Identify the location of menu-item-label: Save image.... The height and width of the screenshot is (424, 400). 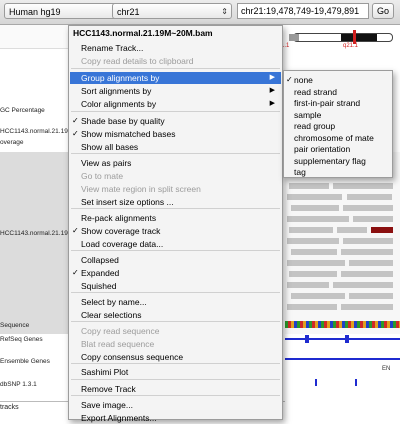
(107, 405).